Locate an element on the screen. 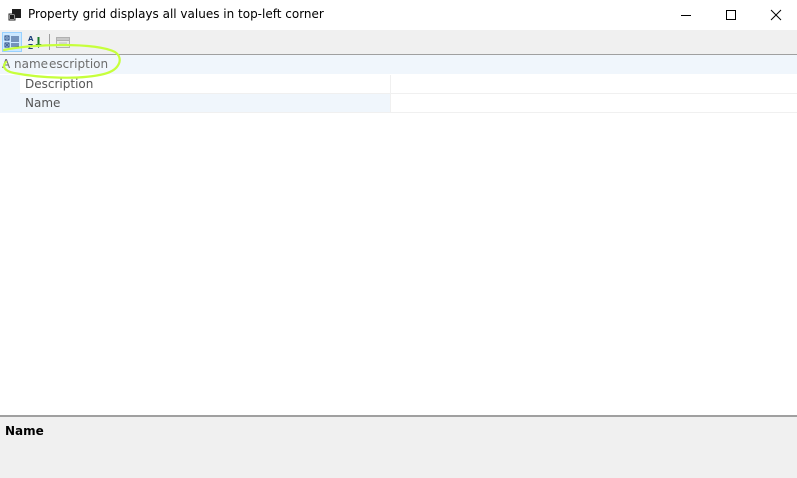 The image size is (797, 478). property-row-name: Name is located at coordinates (398, 103).